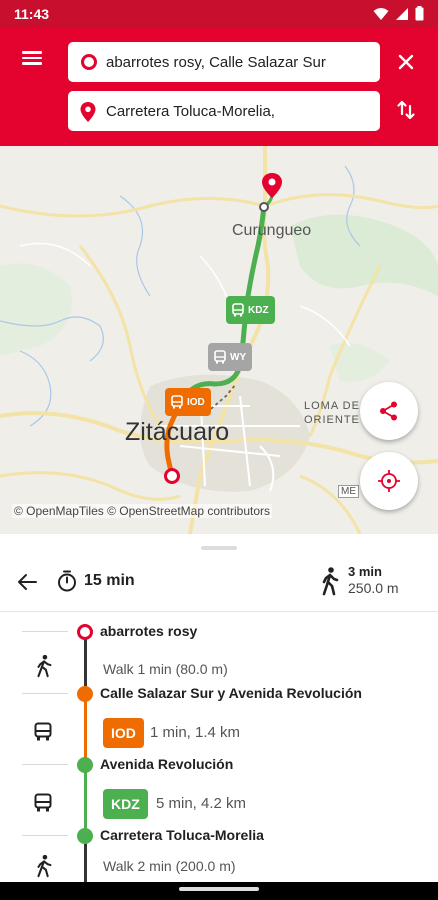 The height and width of the screenshot is (900, 438). Describe the element at coordinates (201, 803) in the screenshot. I see `leg-description: 5 min, 4.2 km` at that location.